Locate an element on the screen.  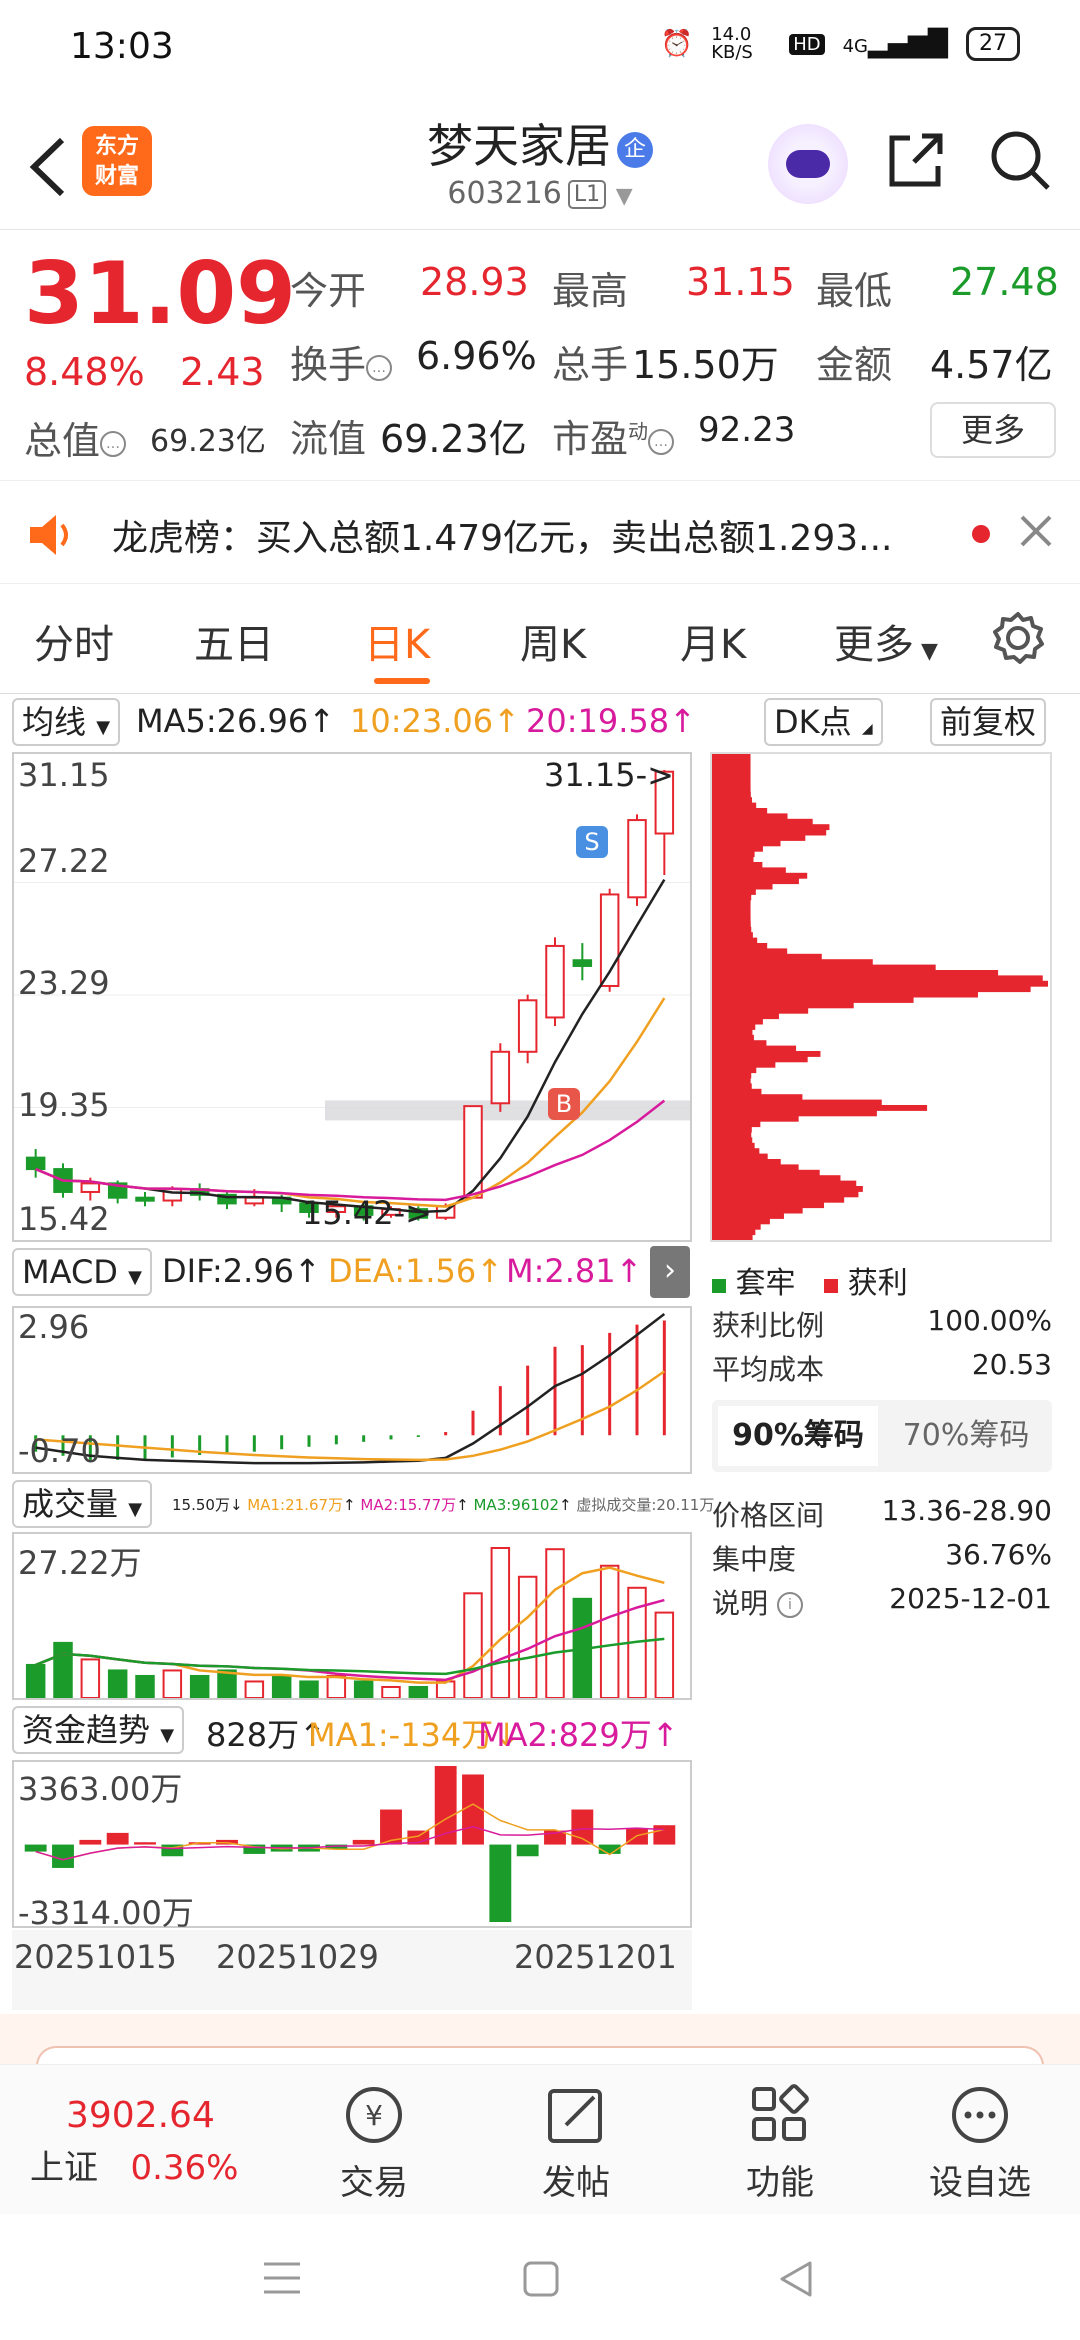
tab-daily-k: 日K is located at coordinates (397, 641).